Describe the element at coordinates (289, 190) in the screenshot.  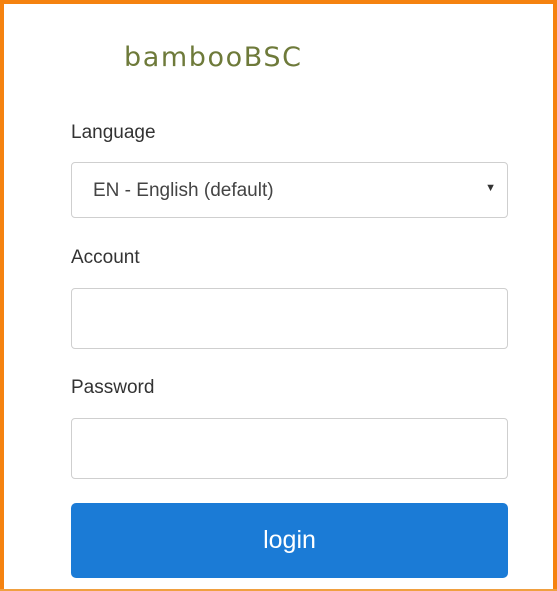
I see `language-select: EN - English (default) ▼` at that location.